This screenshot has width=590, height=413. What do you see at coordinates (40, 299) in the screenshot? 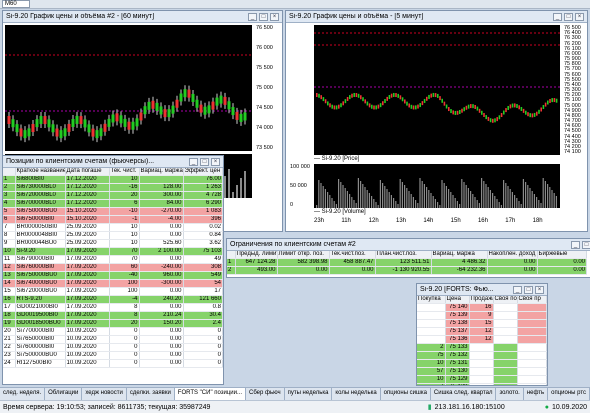
I see `table-cell: RTS-9.20` at bounding box center [40, 299].